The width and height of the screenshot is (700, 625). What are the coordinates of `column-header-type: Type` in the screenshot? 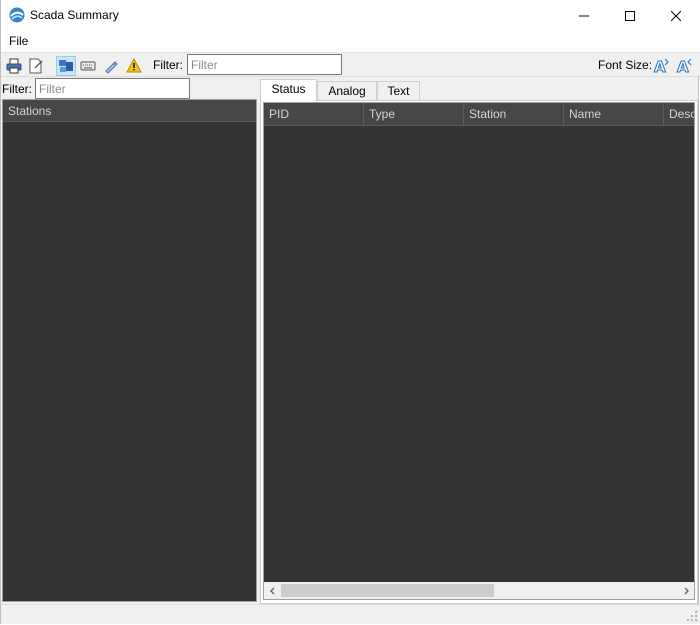 It's located at (414, 114).